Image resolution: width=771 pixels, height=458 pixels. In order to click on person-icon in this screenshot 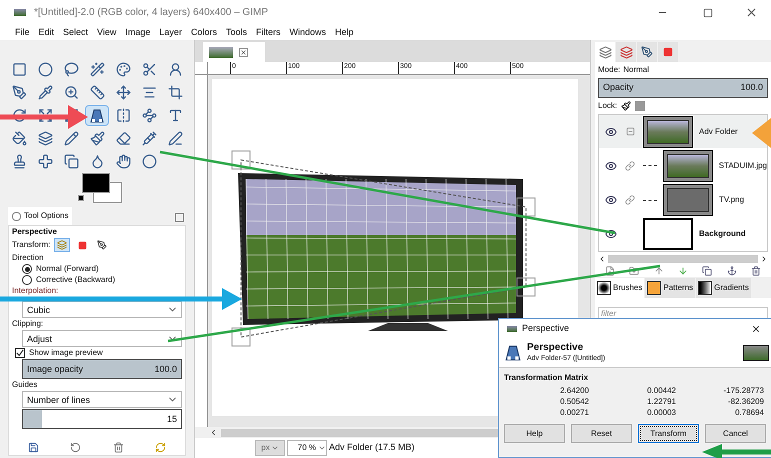, I will do `click(175, 69)`.